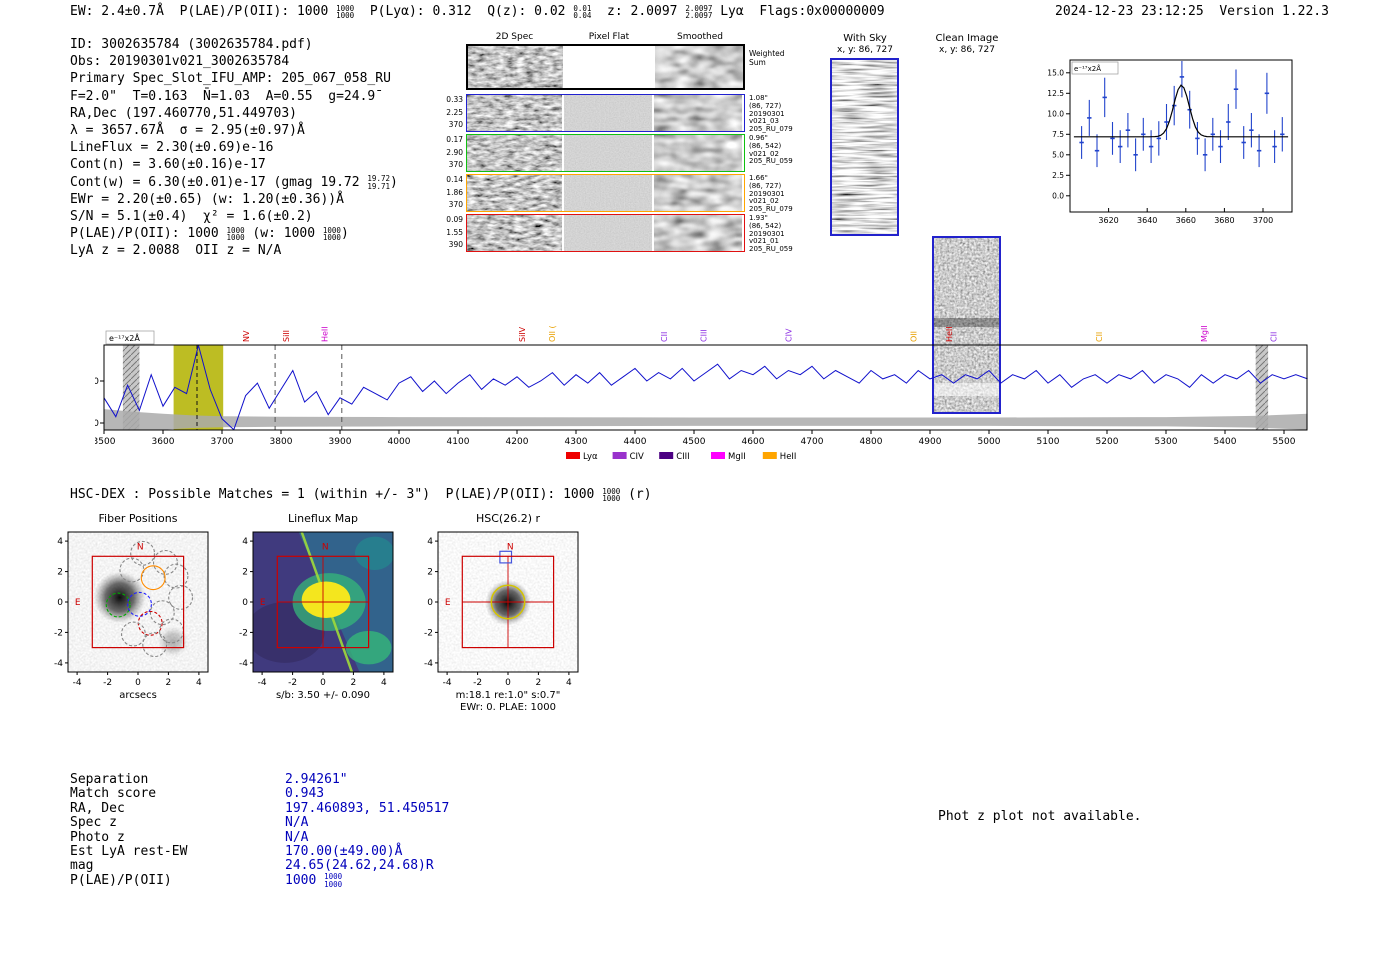  Describe the element at coordinates (609, 37) in the screenshot. I see `col-header-pixelflat: Pixel Flat` at that location.